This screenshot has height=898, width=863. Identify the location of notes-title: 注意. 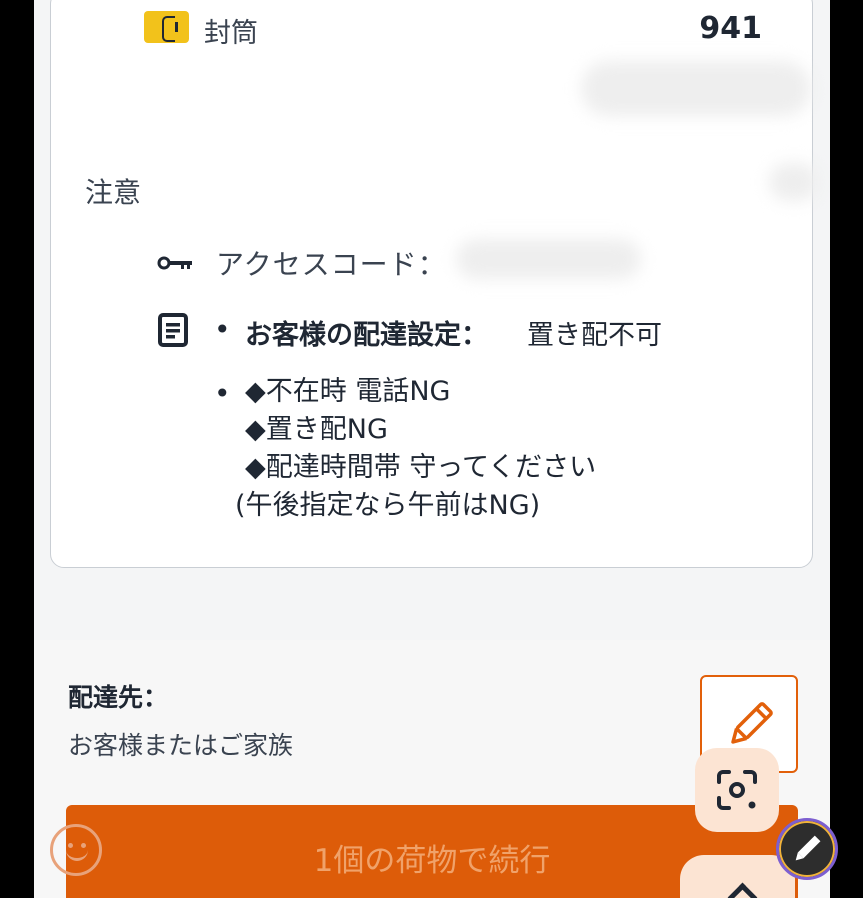
(113, 192).